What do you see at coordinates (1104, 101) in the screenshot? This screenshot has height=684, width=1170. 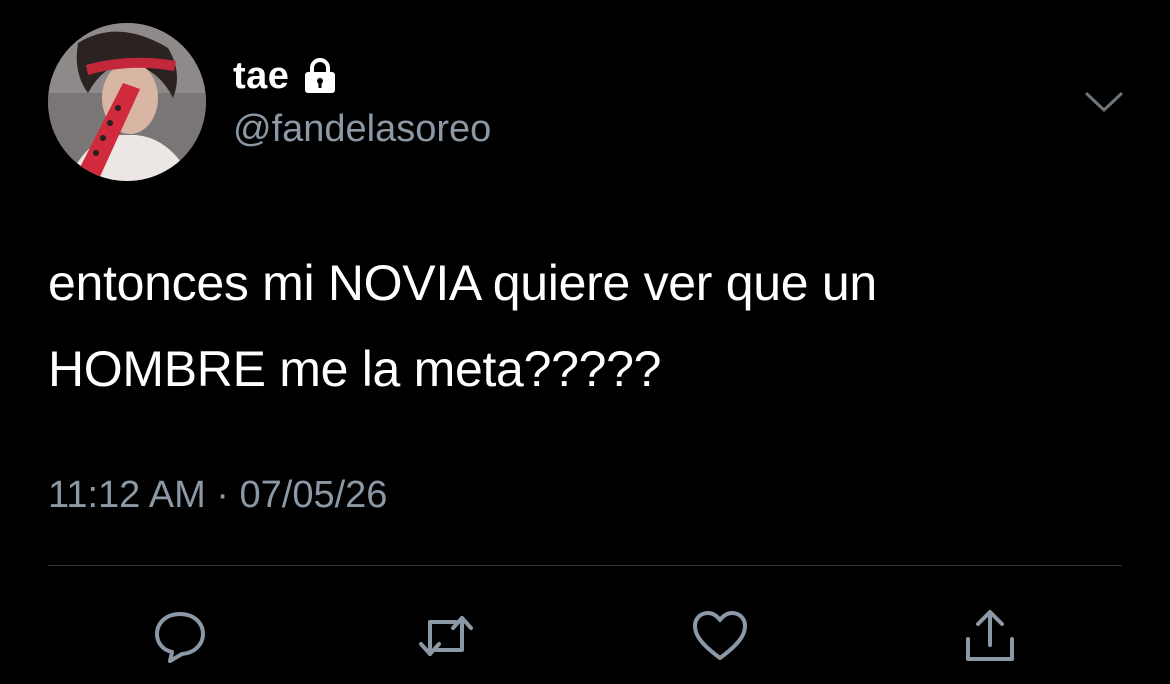 I see `chevron-down-icon` at bounding box center [1104, 101].